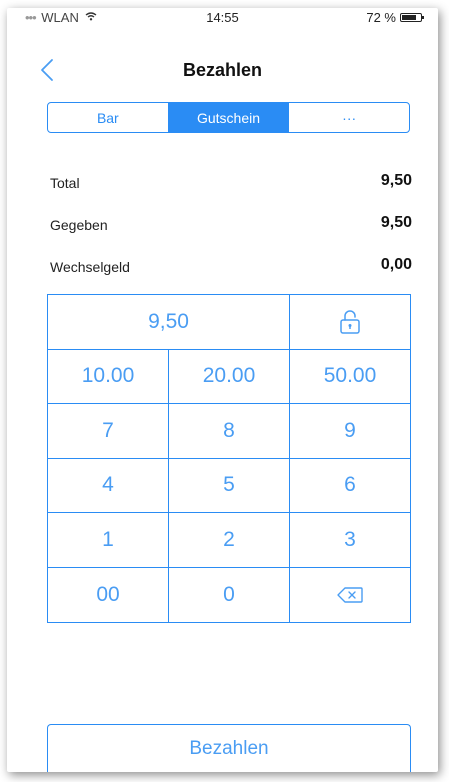 The image size is (449, 782). I want to click on pay-button: Bezahlen, so click(229, 748).